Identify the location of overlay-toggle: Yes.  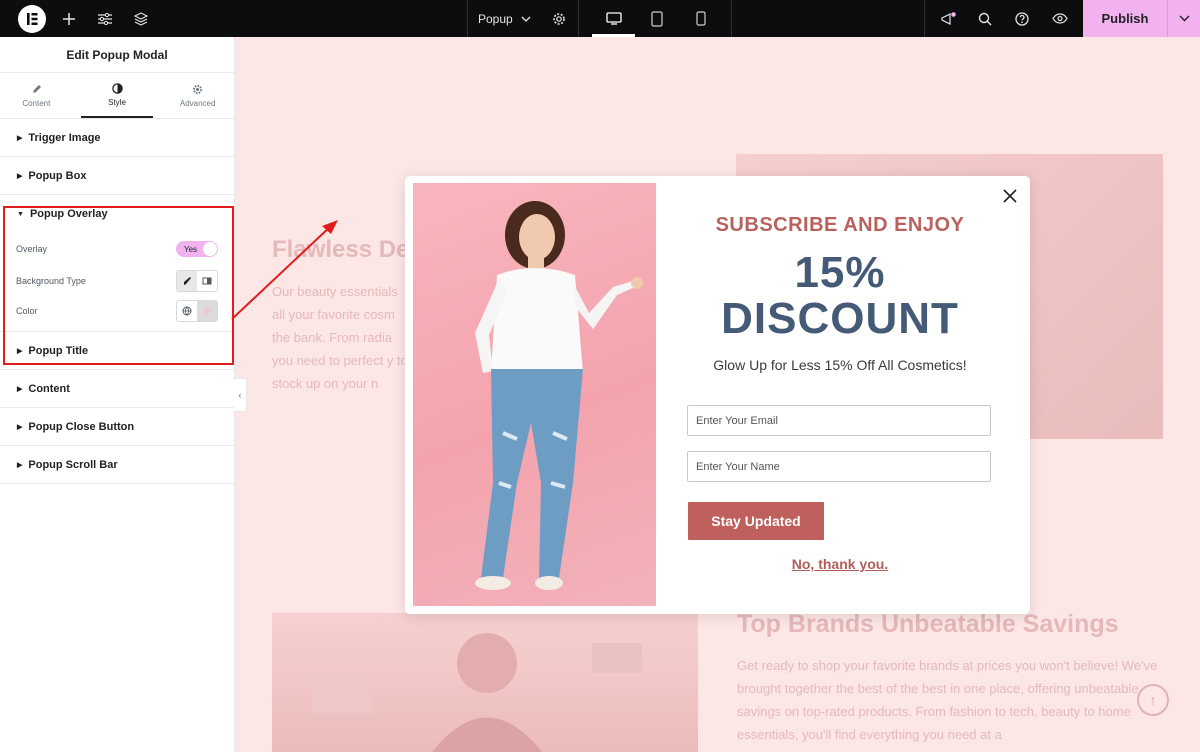
(197, 249).